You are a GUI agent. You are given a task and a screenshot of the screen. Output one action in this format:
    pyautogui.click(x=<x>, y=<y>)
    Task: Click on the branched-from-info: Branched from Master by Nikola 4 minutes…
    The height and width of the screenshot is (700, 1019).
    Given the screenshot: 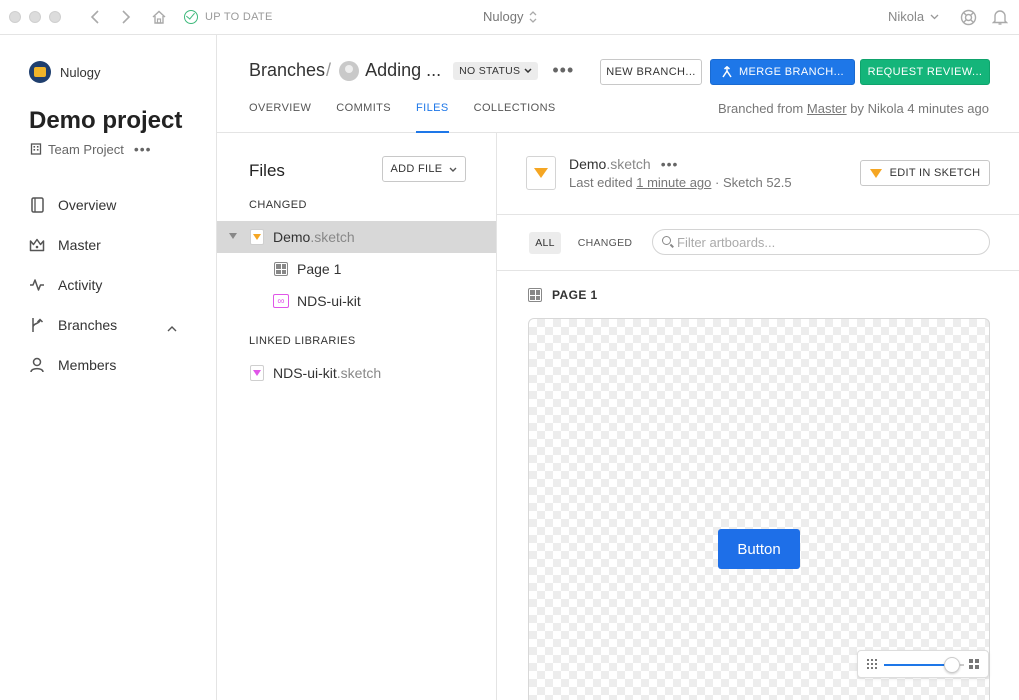 What is the action you would take?
    pyautogui.click(x=853, y=108)
    